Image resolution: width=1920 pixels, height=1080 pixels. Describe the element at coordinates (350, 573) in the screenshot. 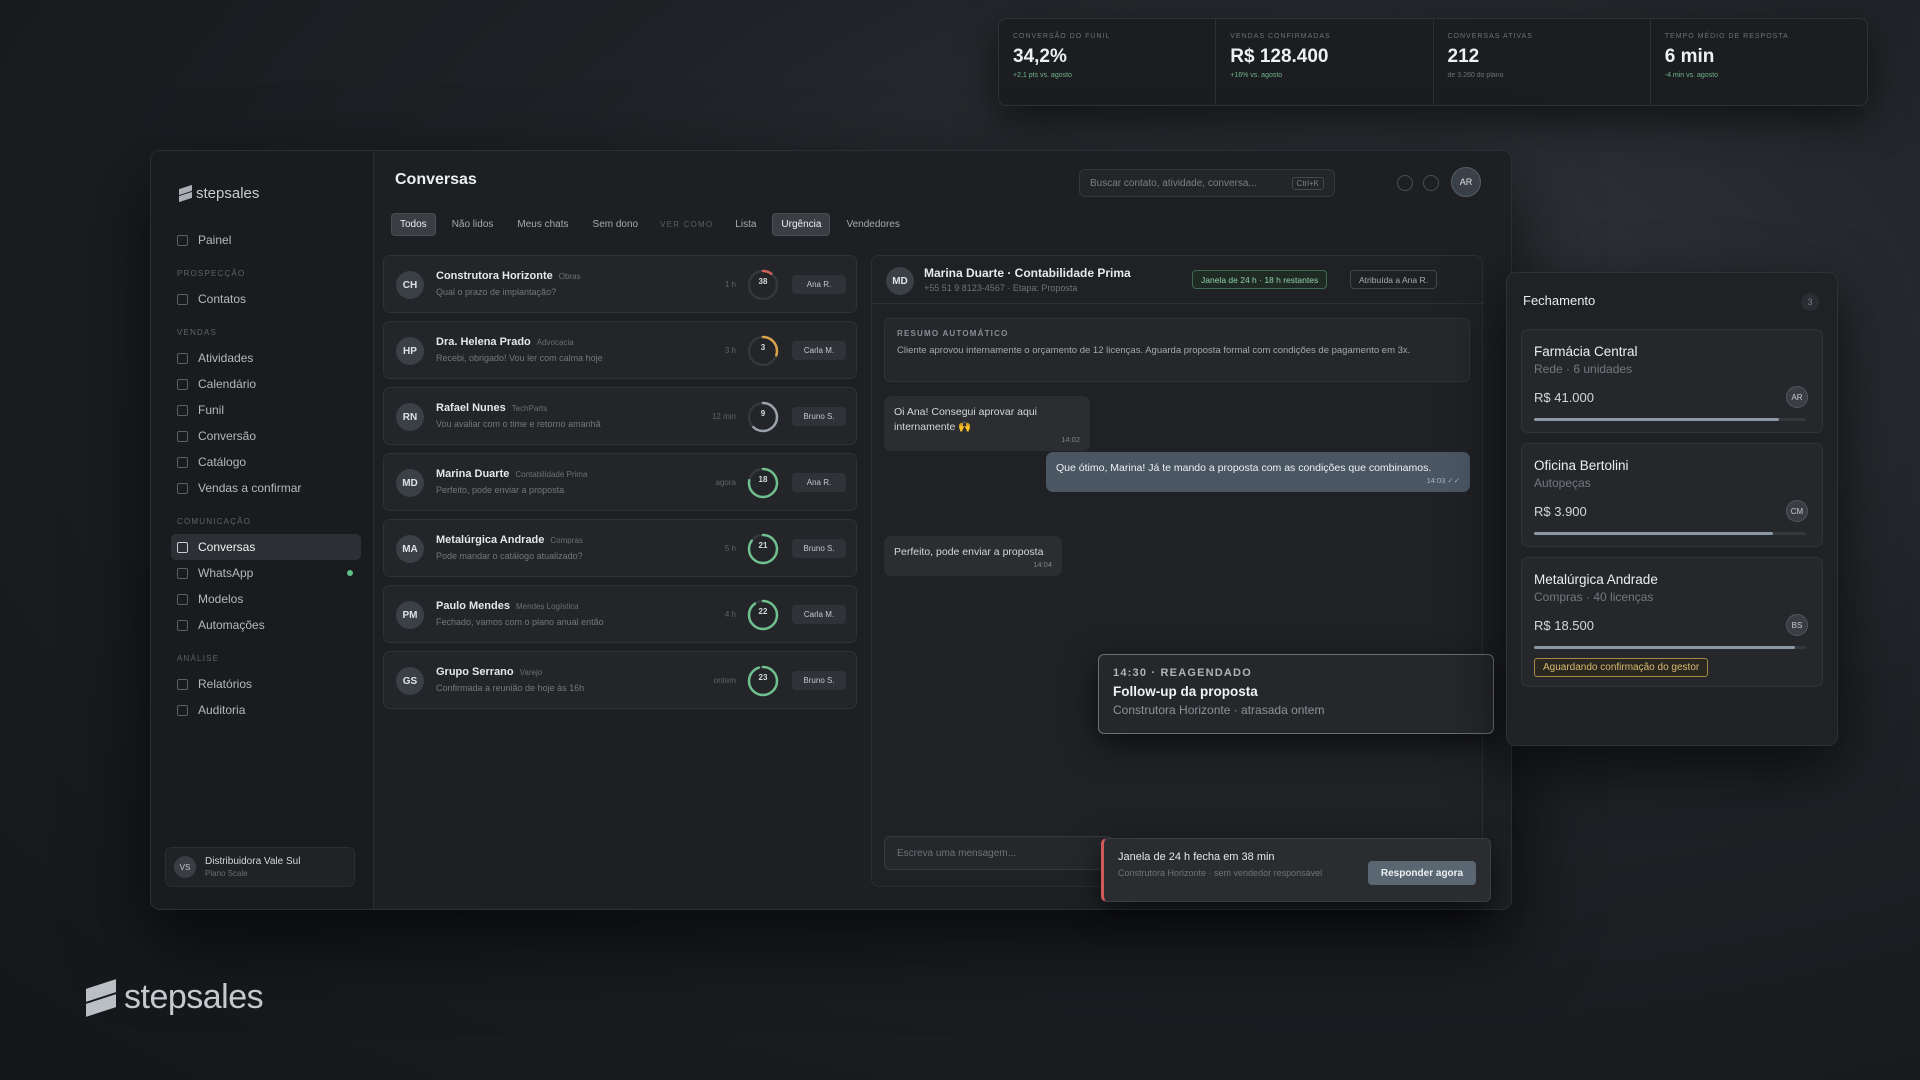

I see `online-status-dot` at that location.